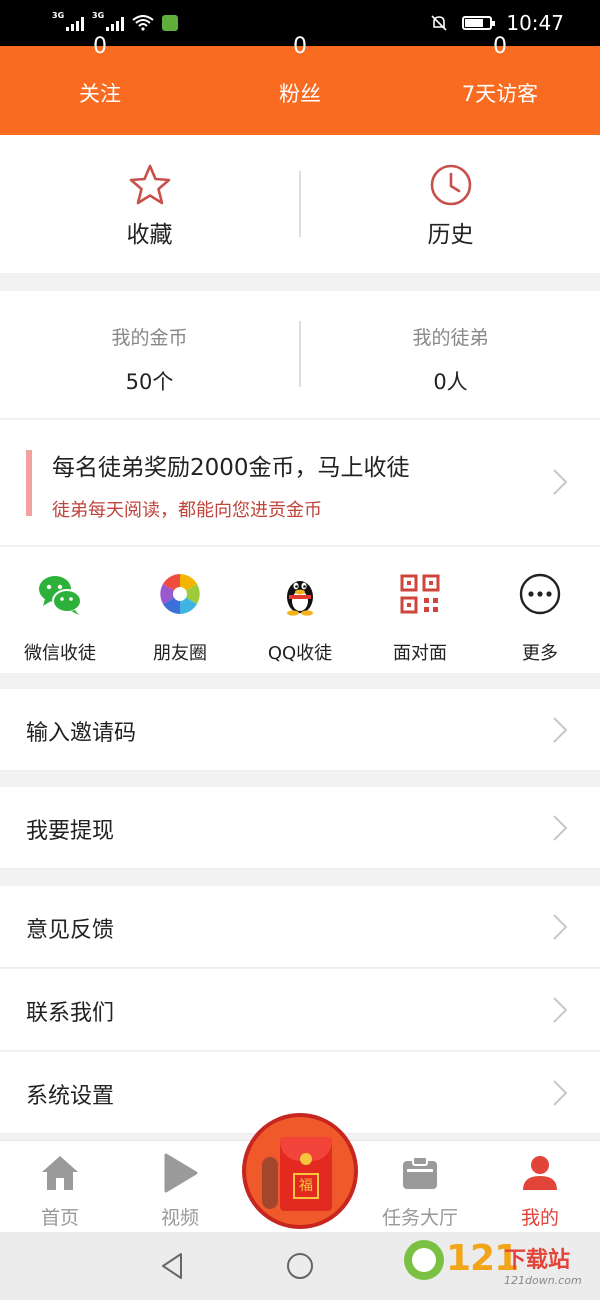  What do you see at coordinates (70, 930) in the screenshot?
I see `menu-label: 意见反馈` at bounding box center [70, 930].